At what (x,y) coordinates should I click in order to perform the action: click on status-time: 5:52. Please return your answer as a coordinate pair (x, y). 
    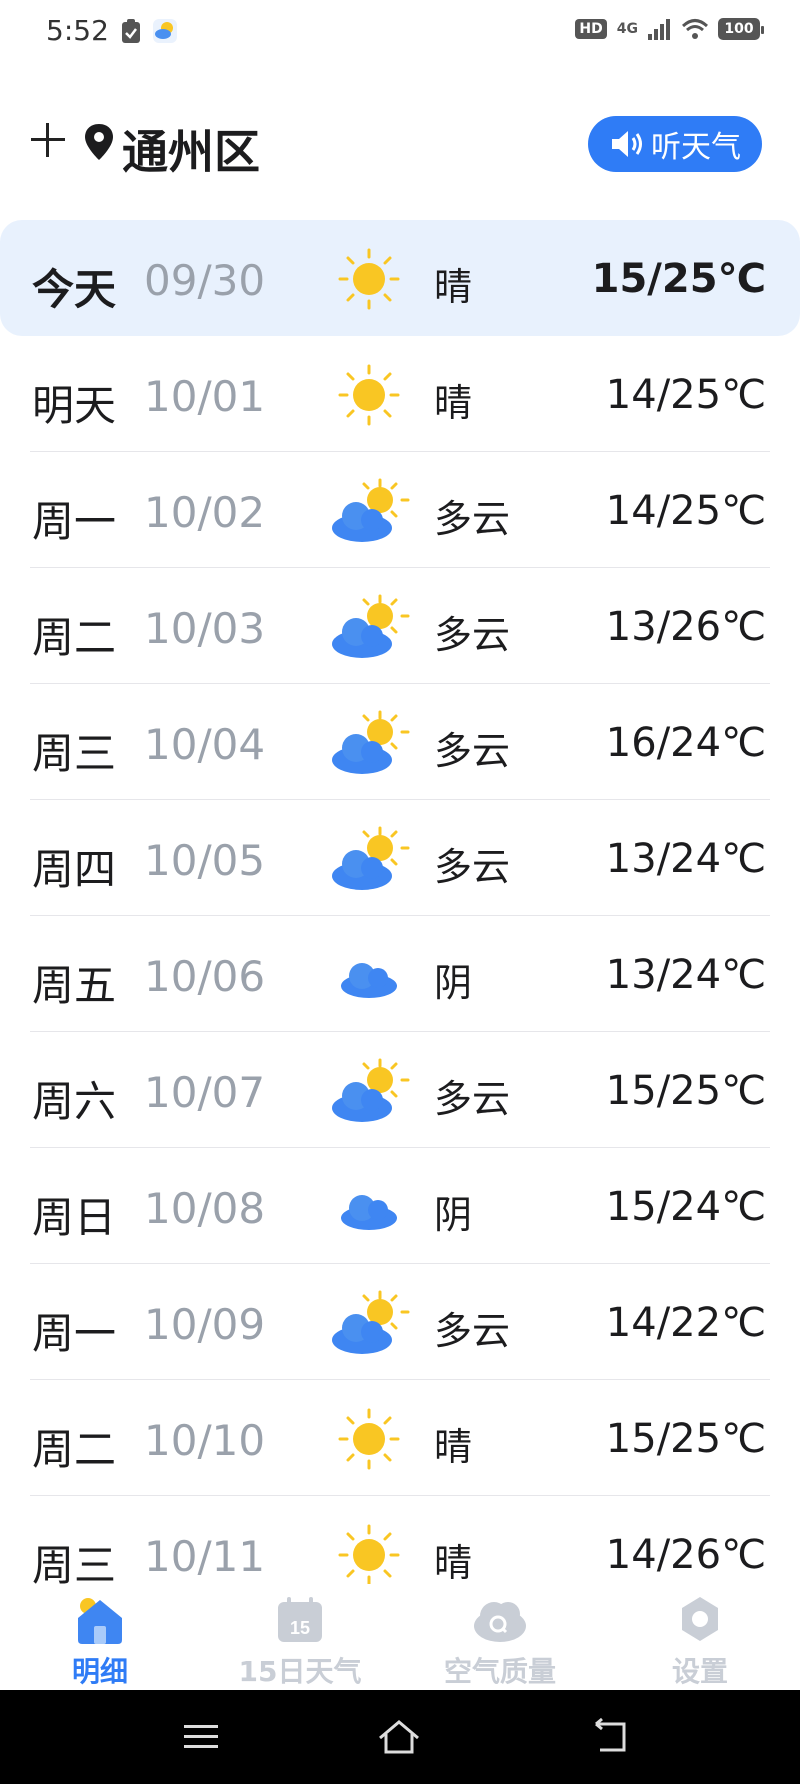
    Looking at the image, I should click on (77, 30).